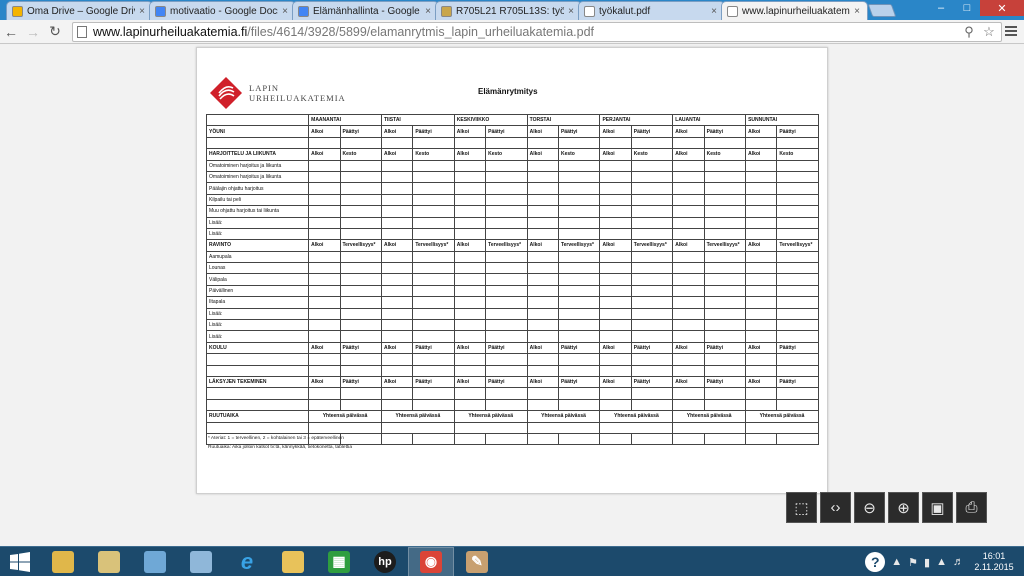  I want to click on taskbar-file-explorer, so click(63, 561).